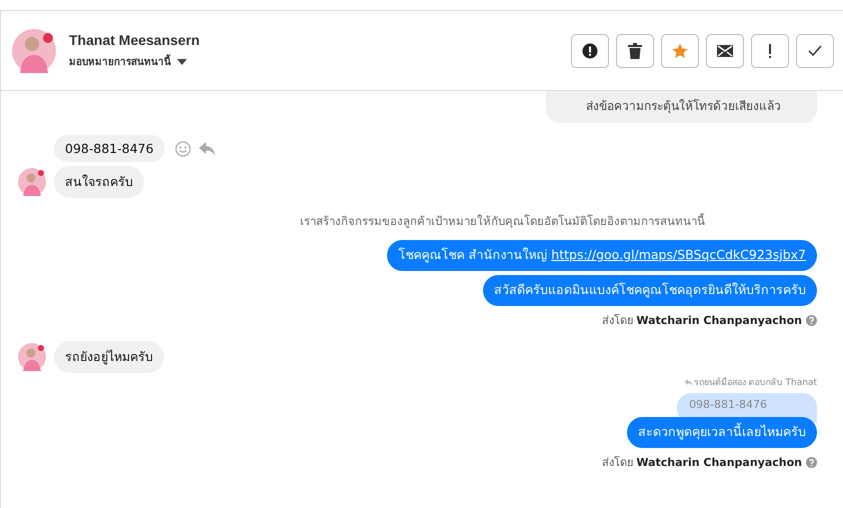 The width and height of the screenshot is (843, 508). Describe the element at coordinates (99, 182) in the screenshot. I see `message-bubble: สนใจรถครับ` at that location.